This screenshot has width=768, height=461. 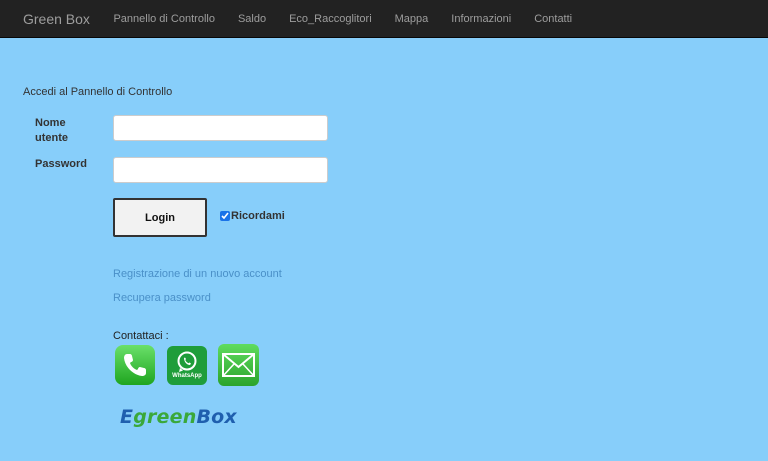 What do you see at coordinates (127, 417) in the screenshot?
I see `logo-part-e: E` at bounding box center [127, 417].